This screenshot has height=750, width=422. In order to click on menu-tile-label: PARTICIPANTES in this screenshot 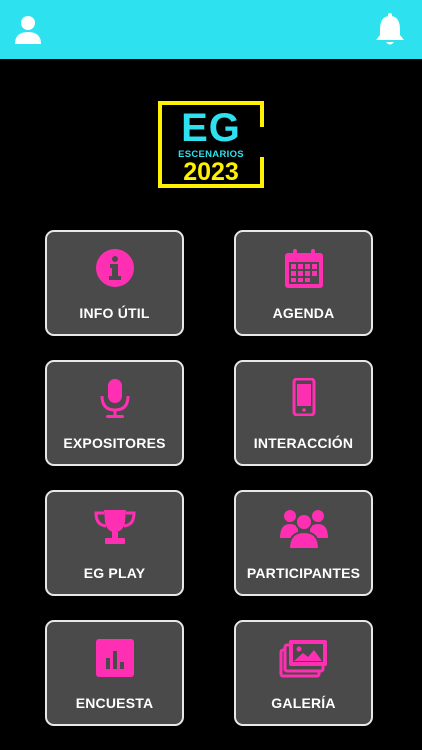, I will do `click(303, 573)`.